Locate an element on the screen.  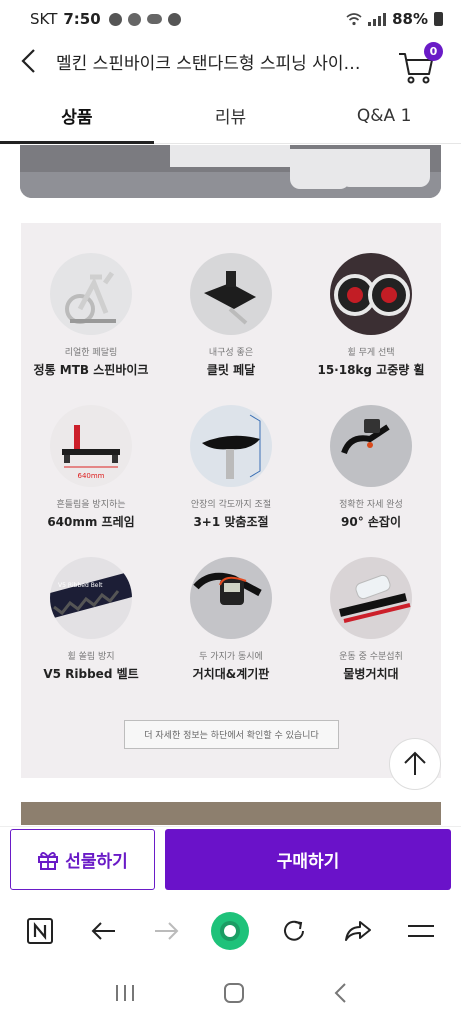
spin-bike-image is located at coordinates (91, 294).